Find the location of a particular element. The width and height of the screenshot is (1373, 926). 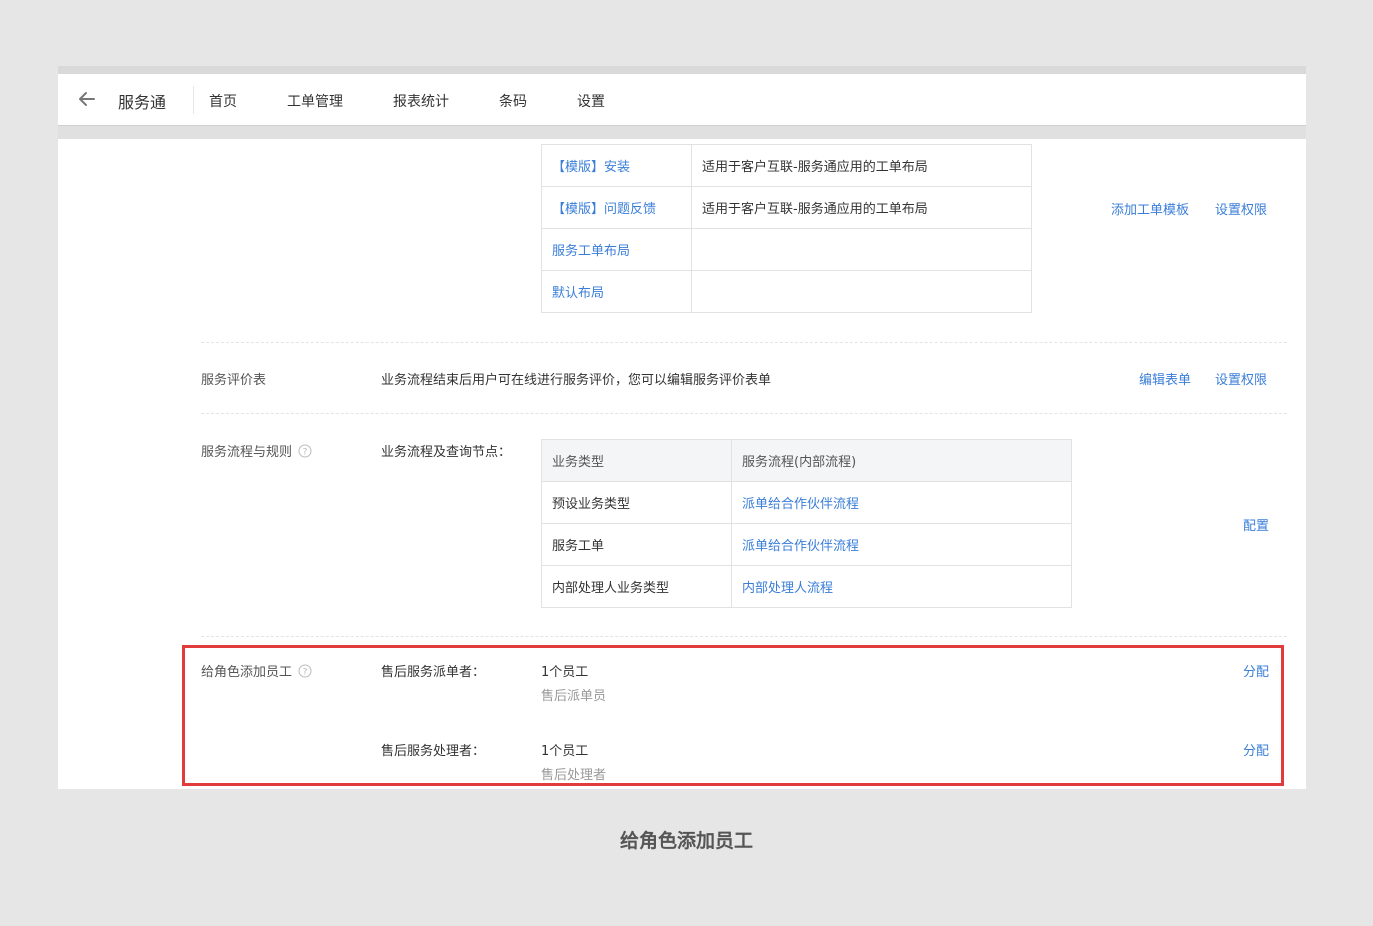

layout-name-cell: 服务工单布局 is located at coordinates (616, 249).